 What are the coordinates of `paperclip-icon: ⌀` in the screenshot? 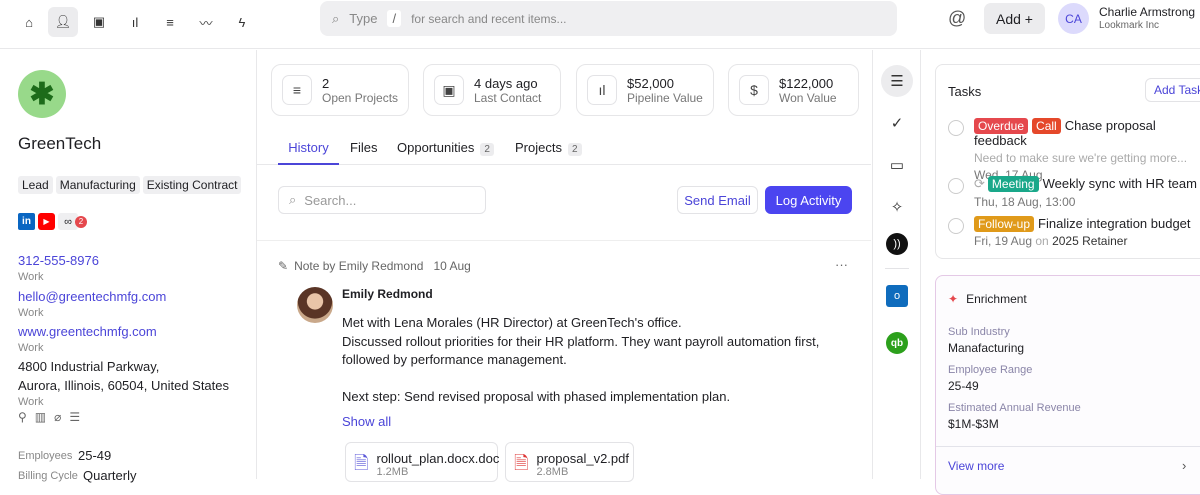 It's located at (57, 417).